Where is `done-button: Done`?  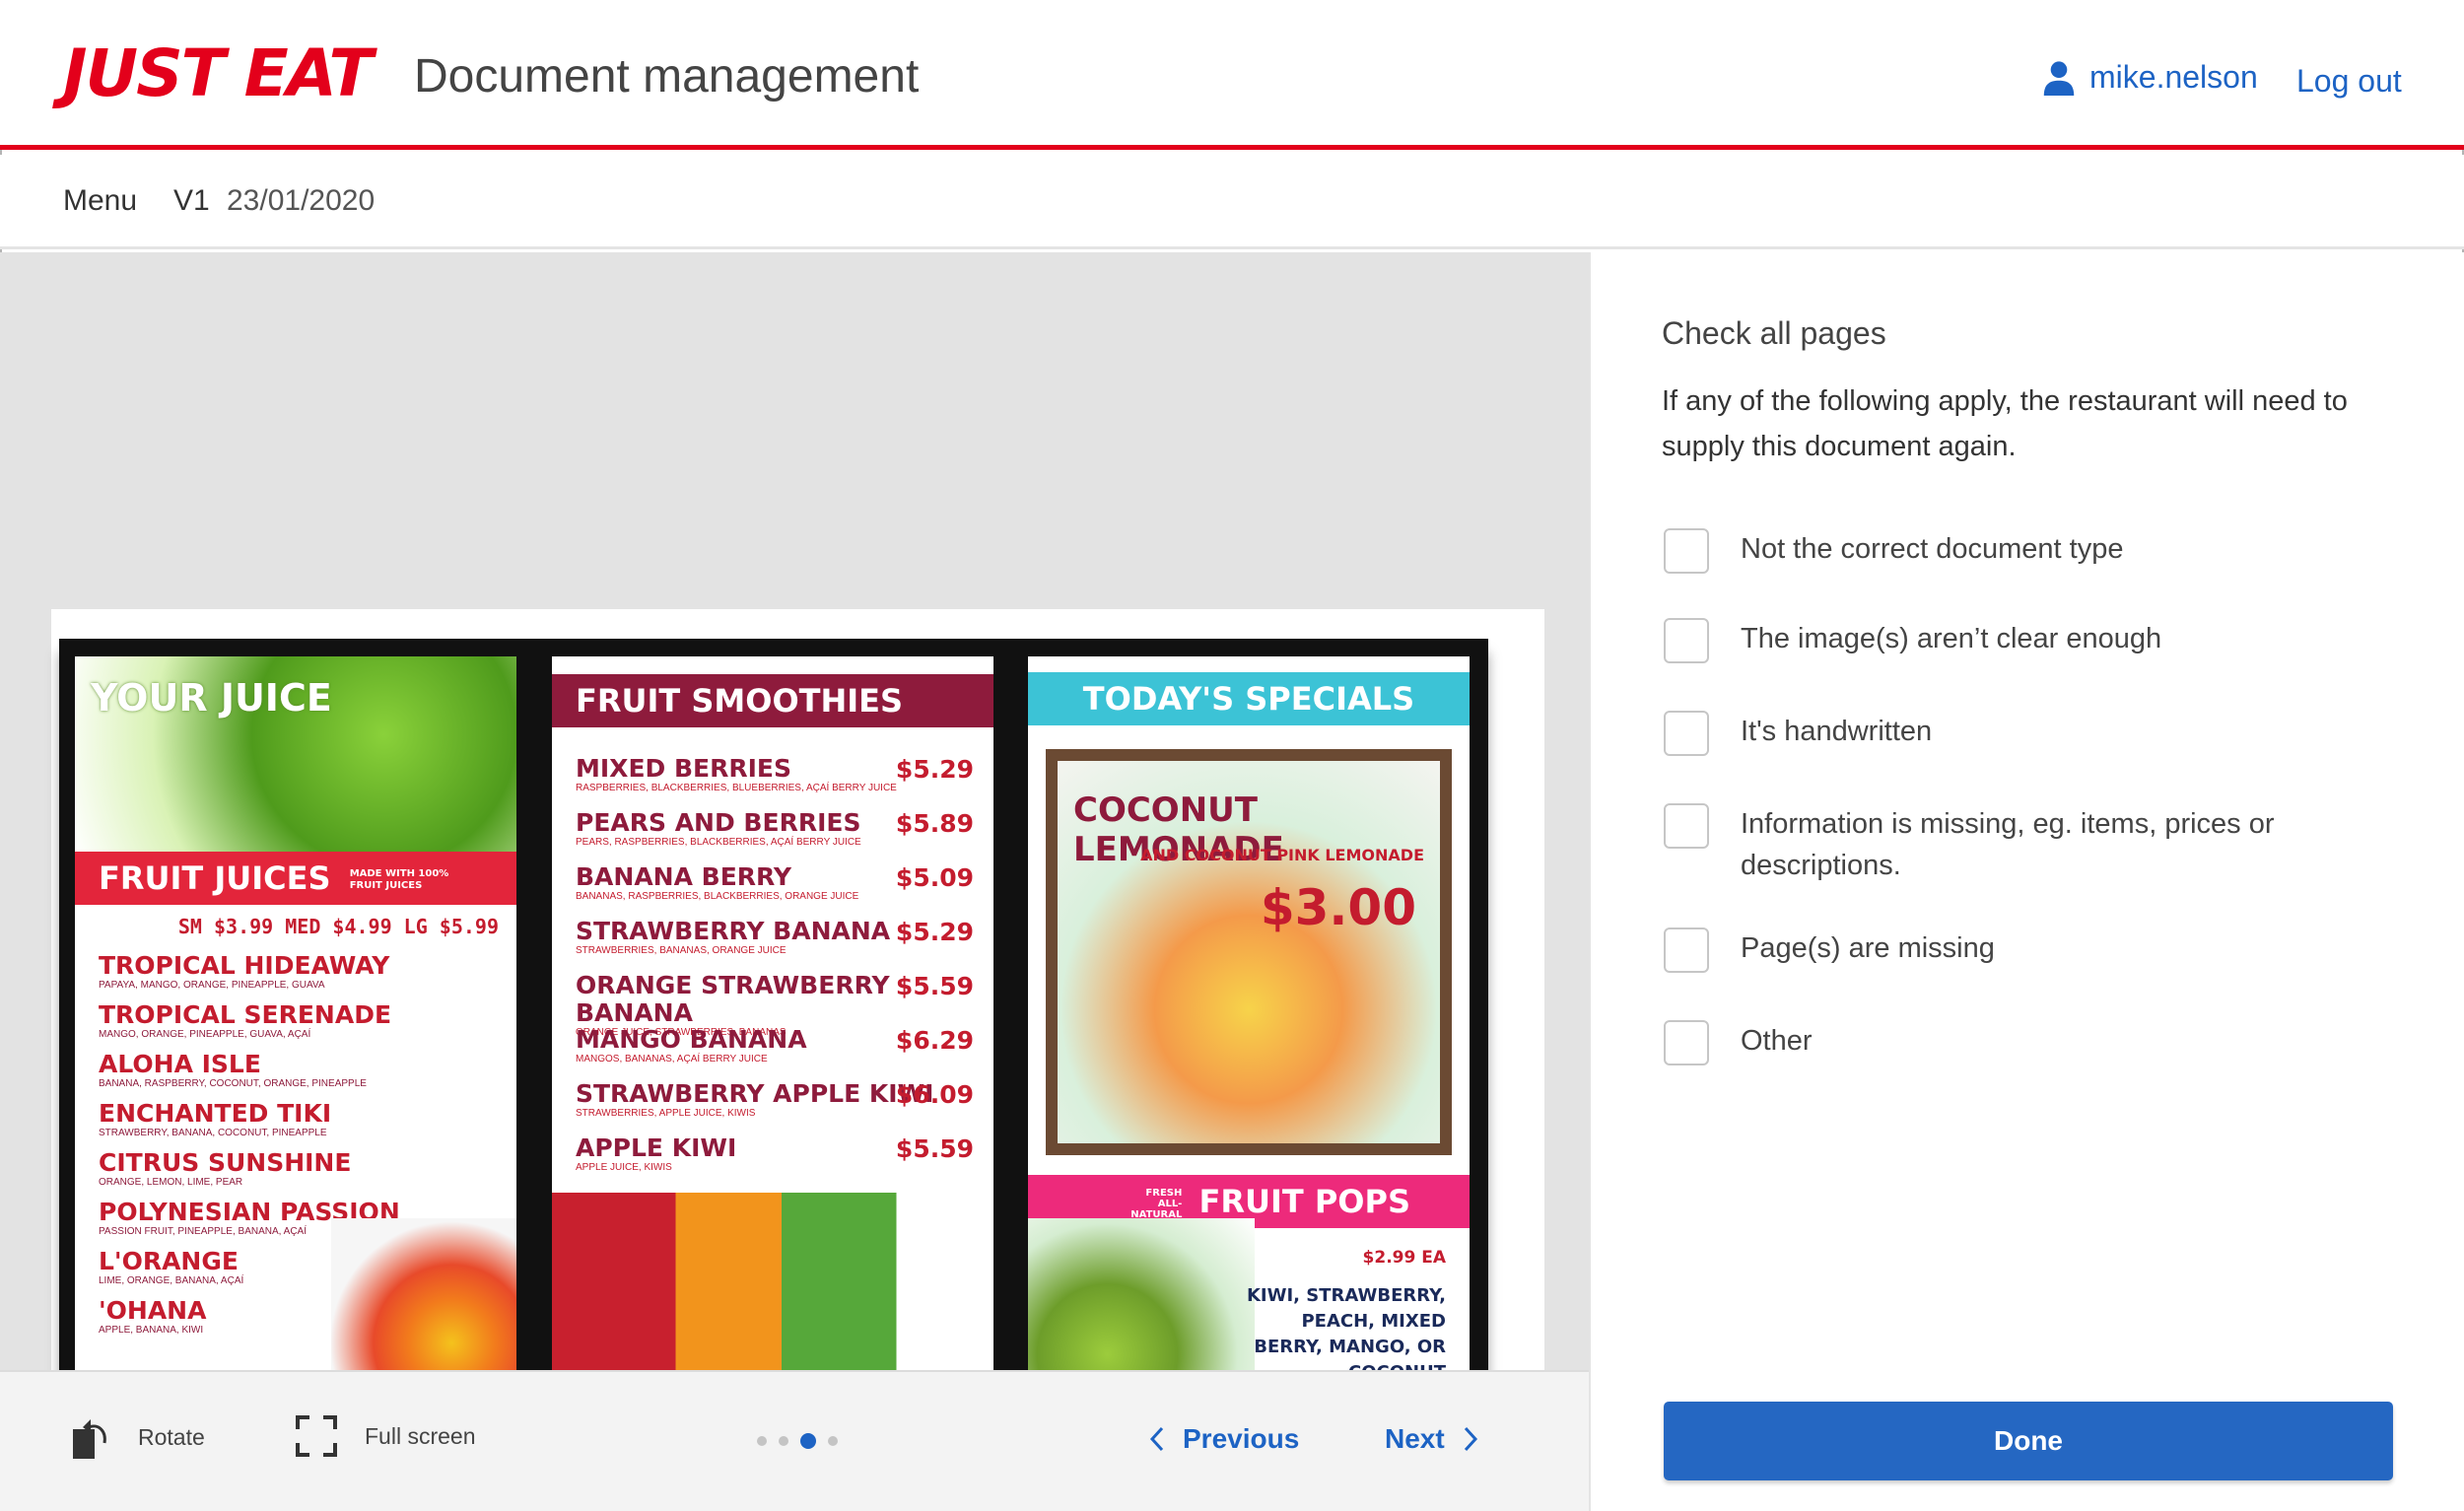 done-button: Done is located at coordinates (2028, 1441).